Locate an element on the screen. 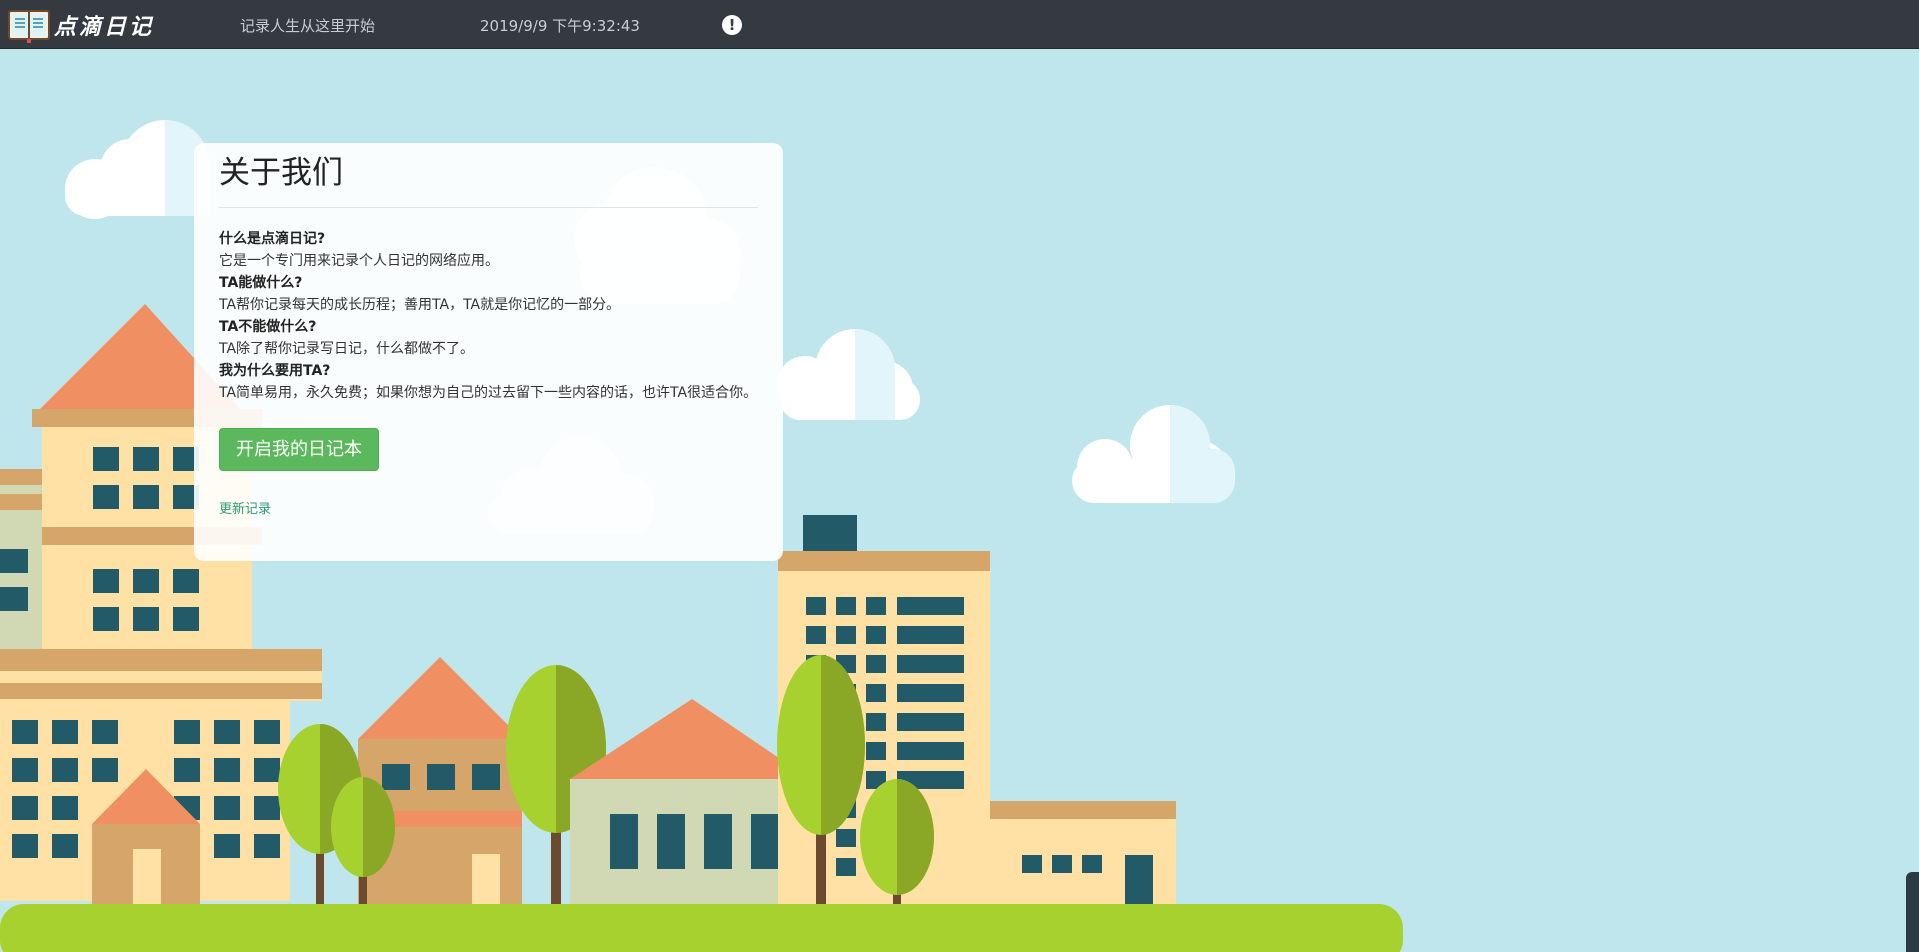 The image size is (1919, 952). slogan: 记录人生从这里开始 is located at coordinates (308, 26).